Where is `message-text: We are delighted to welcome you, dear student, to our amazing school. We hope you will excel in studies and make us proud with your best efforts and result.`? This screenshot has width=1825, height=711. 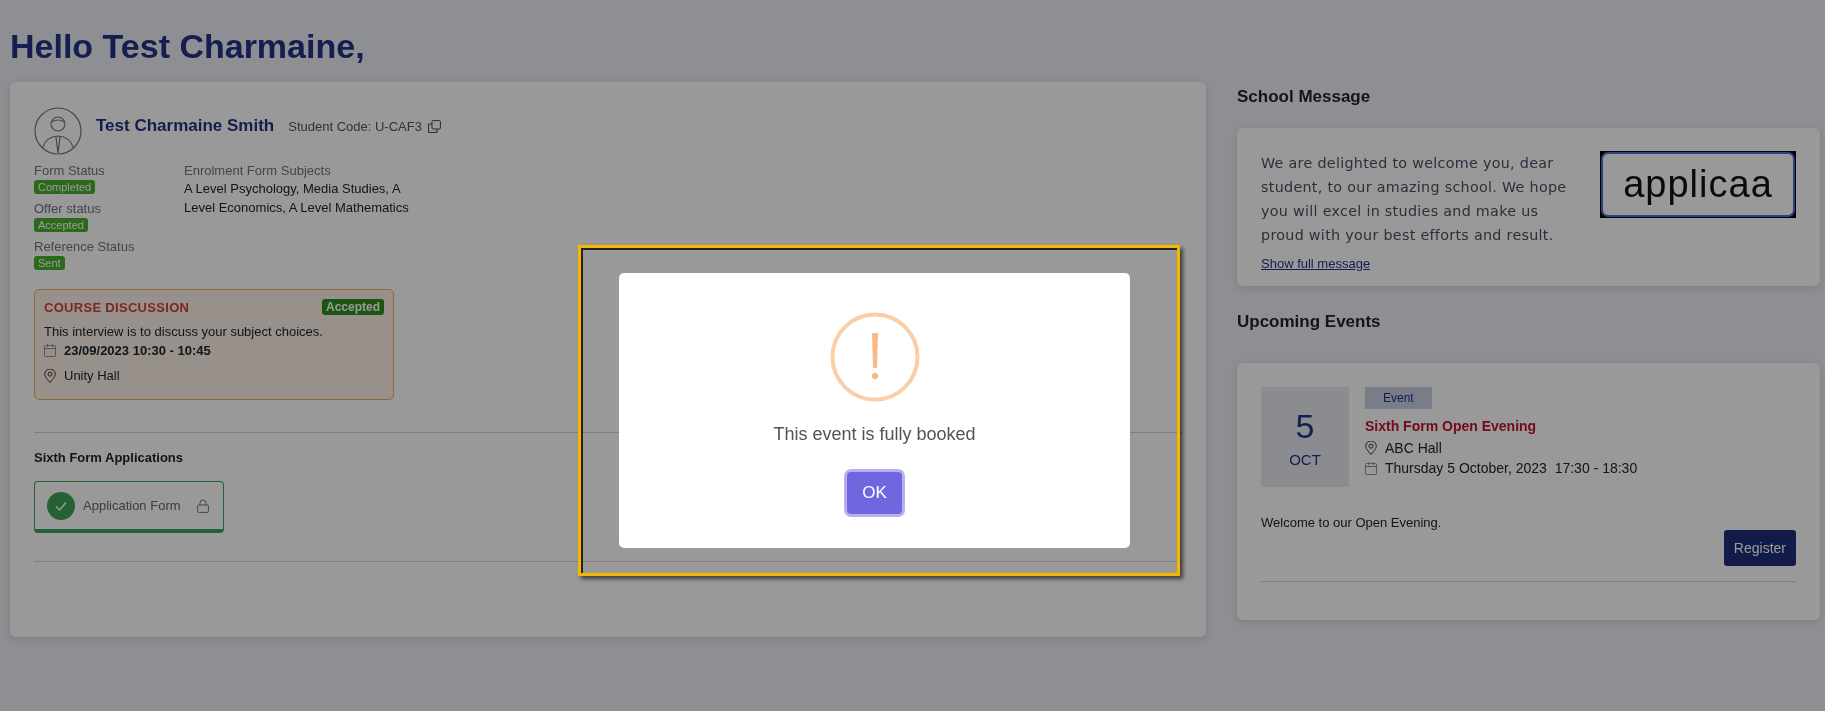
message-text: We are delighted to welcome you, dear student, to our amazing school. We hope you will excel in studies and make us proud with your best efforts and result. is located at coordinates (1414, 199).